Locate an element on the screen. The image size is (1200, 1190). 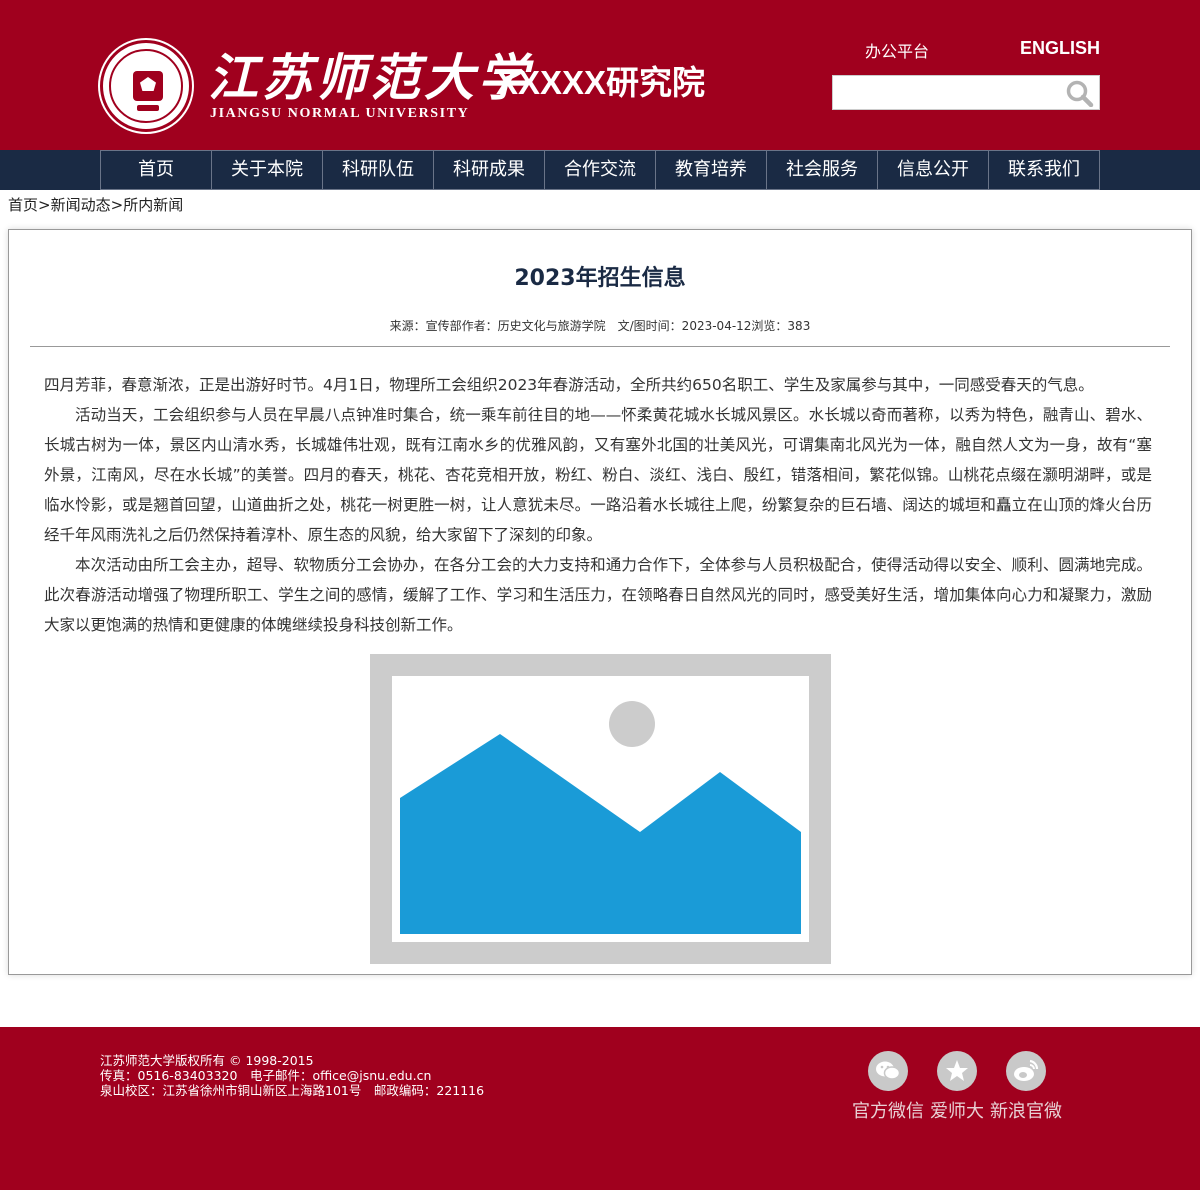
social-app: 爱师大 is located at coordinates (957, 1087).